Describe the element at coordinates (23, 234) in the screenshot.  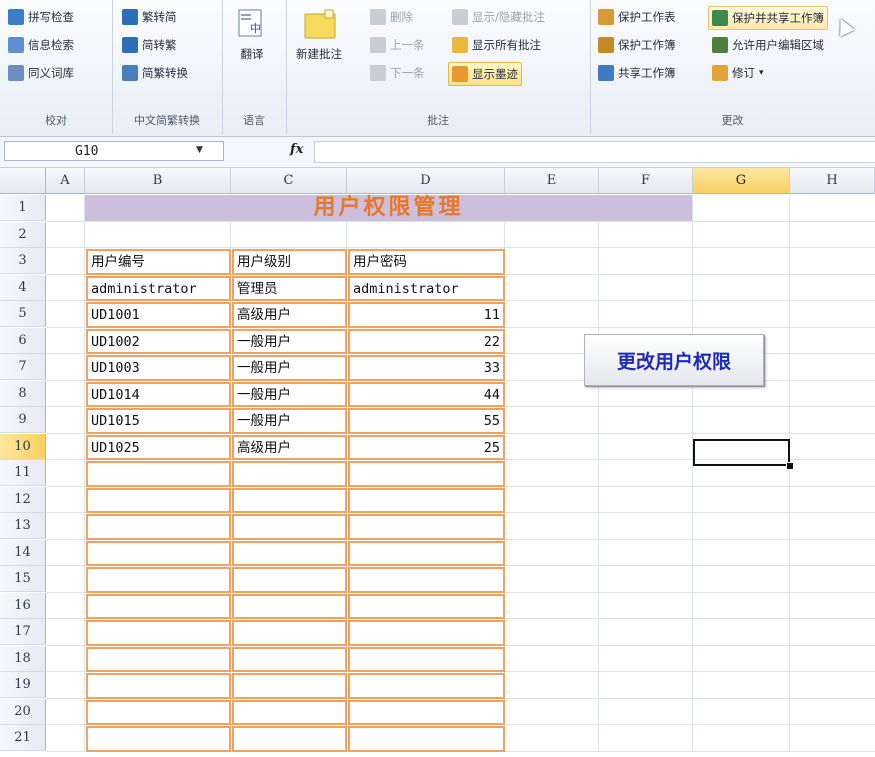
I see `row-header-2: 2` at that location.